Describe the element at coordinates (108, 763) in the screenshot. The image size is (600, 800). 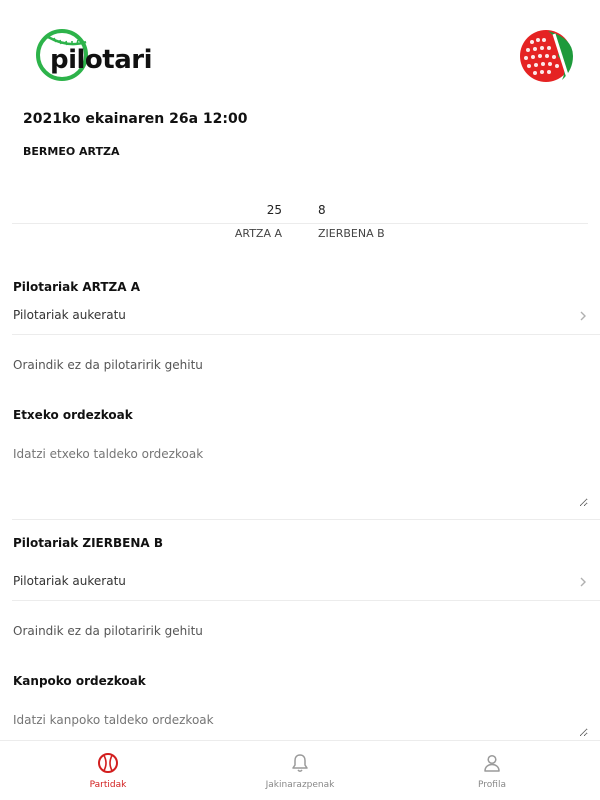
I see `ball-icon` at that location.